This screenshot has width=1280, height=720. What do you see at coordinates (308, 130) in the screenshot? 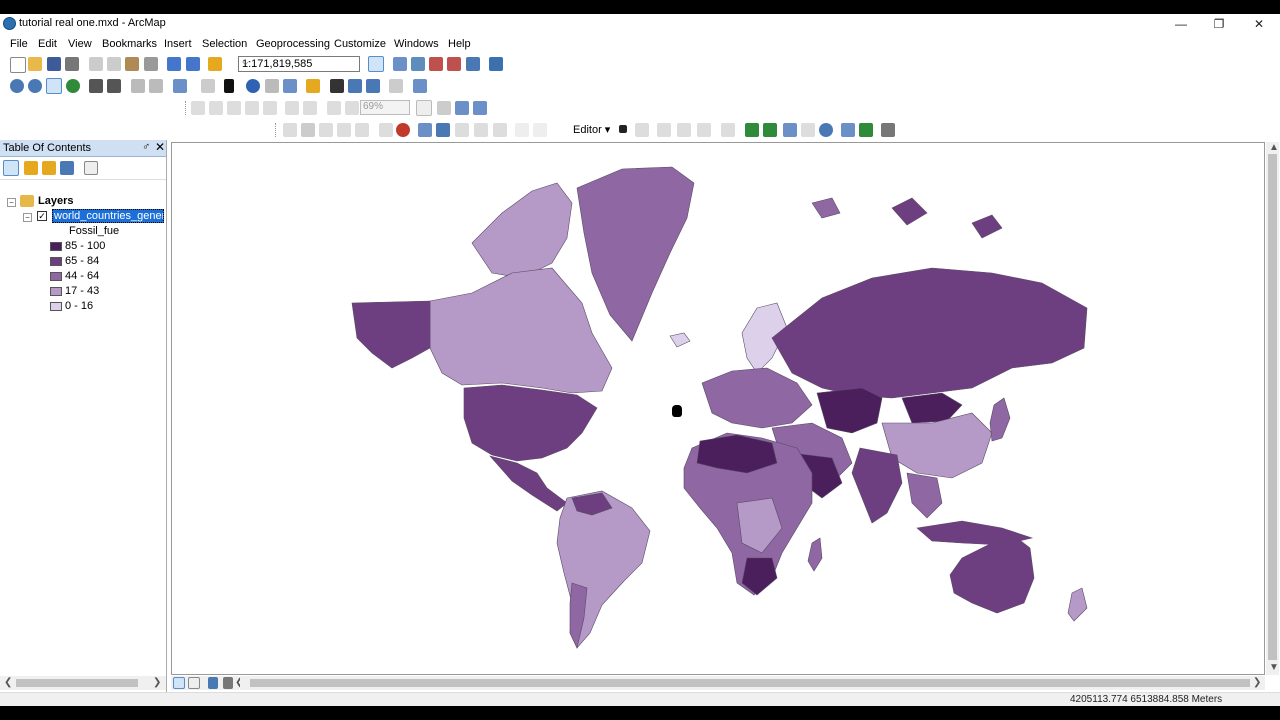
I see `rotate-tool-icon` at bounding box center [308, 130].